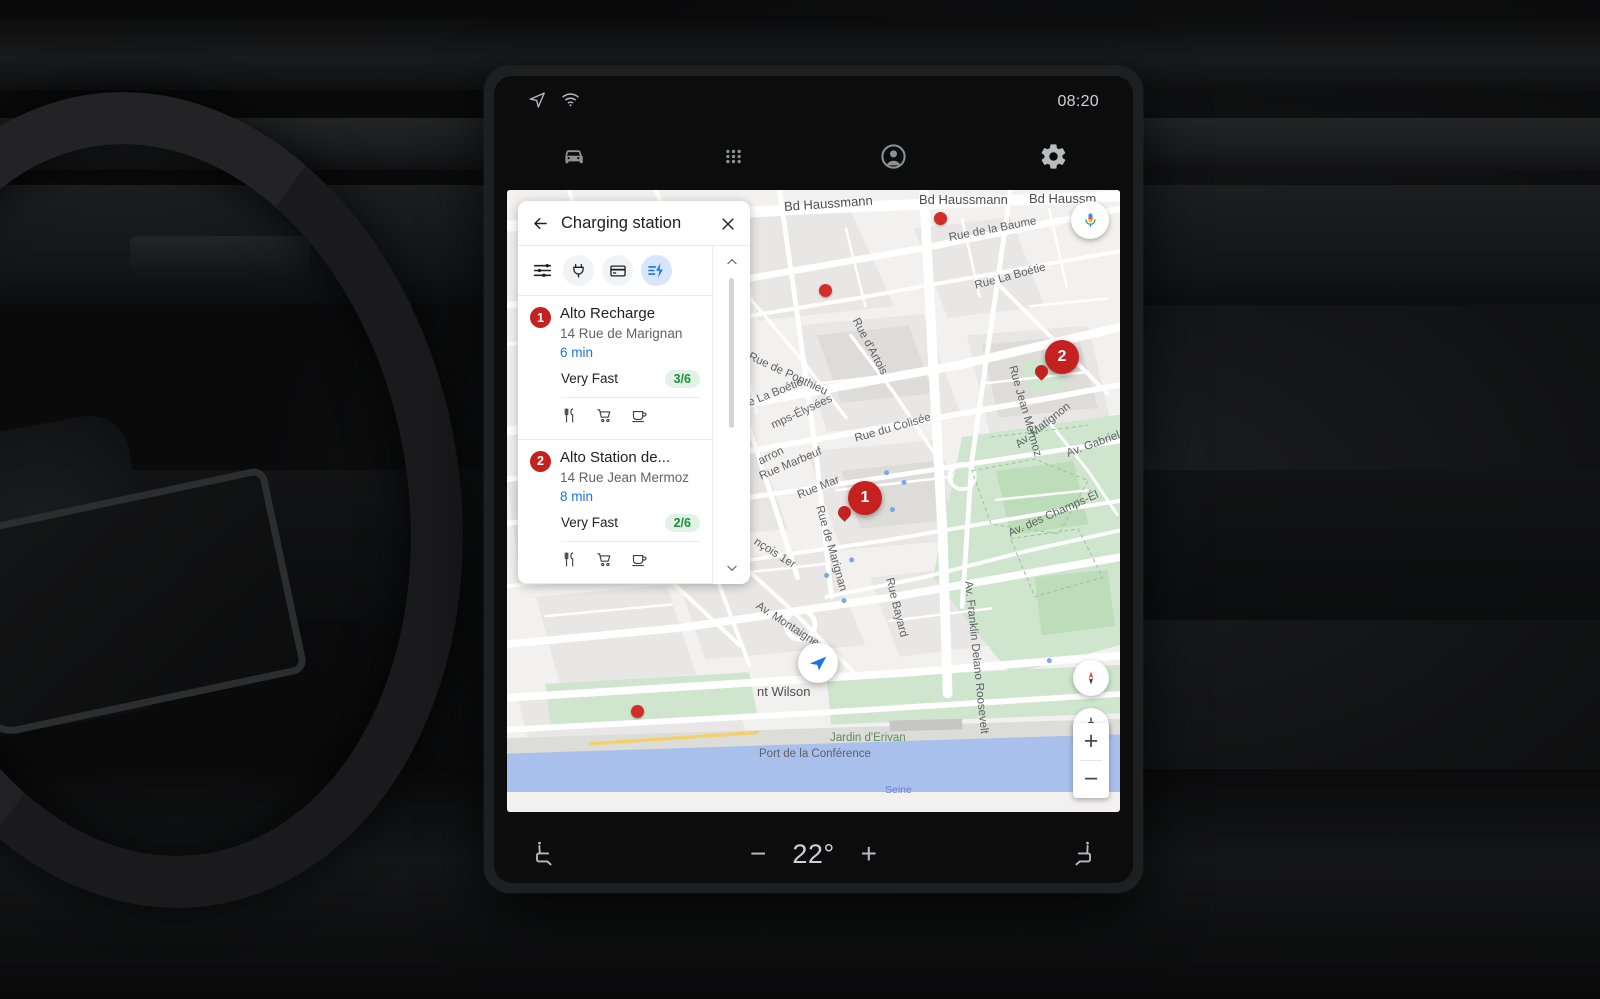 This screenshot has width=1600, height=999. I want to click on settings-gear-icon, so click(1053, 159).